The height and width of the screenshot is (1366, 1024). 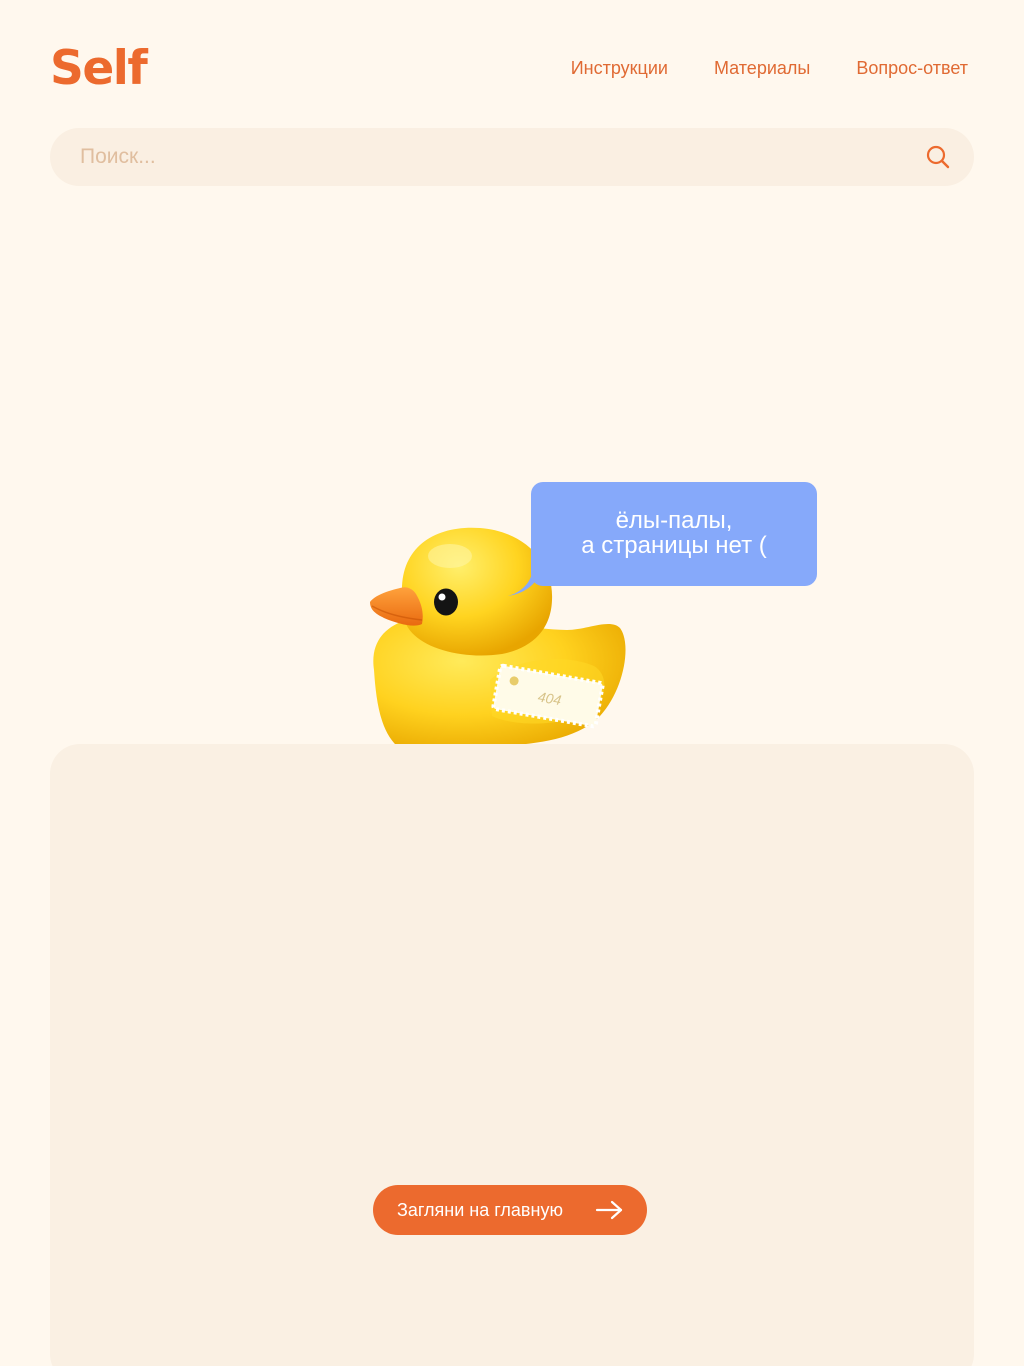 I want to click on nav-link-materials: Материалы, so click(x=762, y=68).